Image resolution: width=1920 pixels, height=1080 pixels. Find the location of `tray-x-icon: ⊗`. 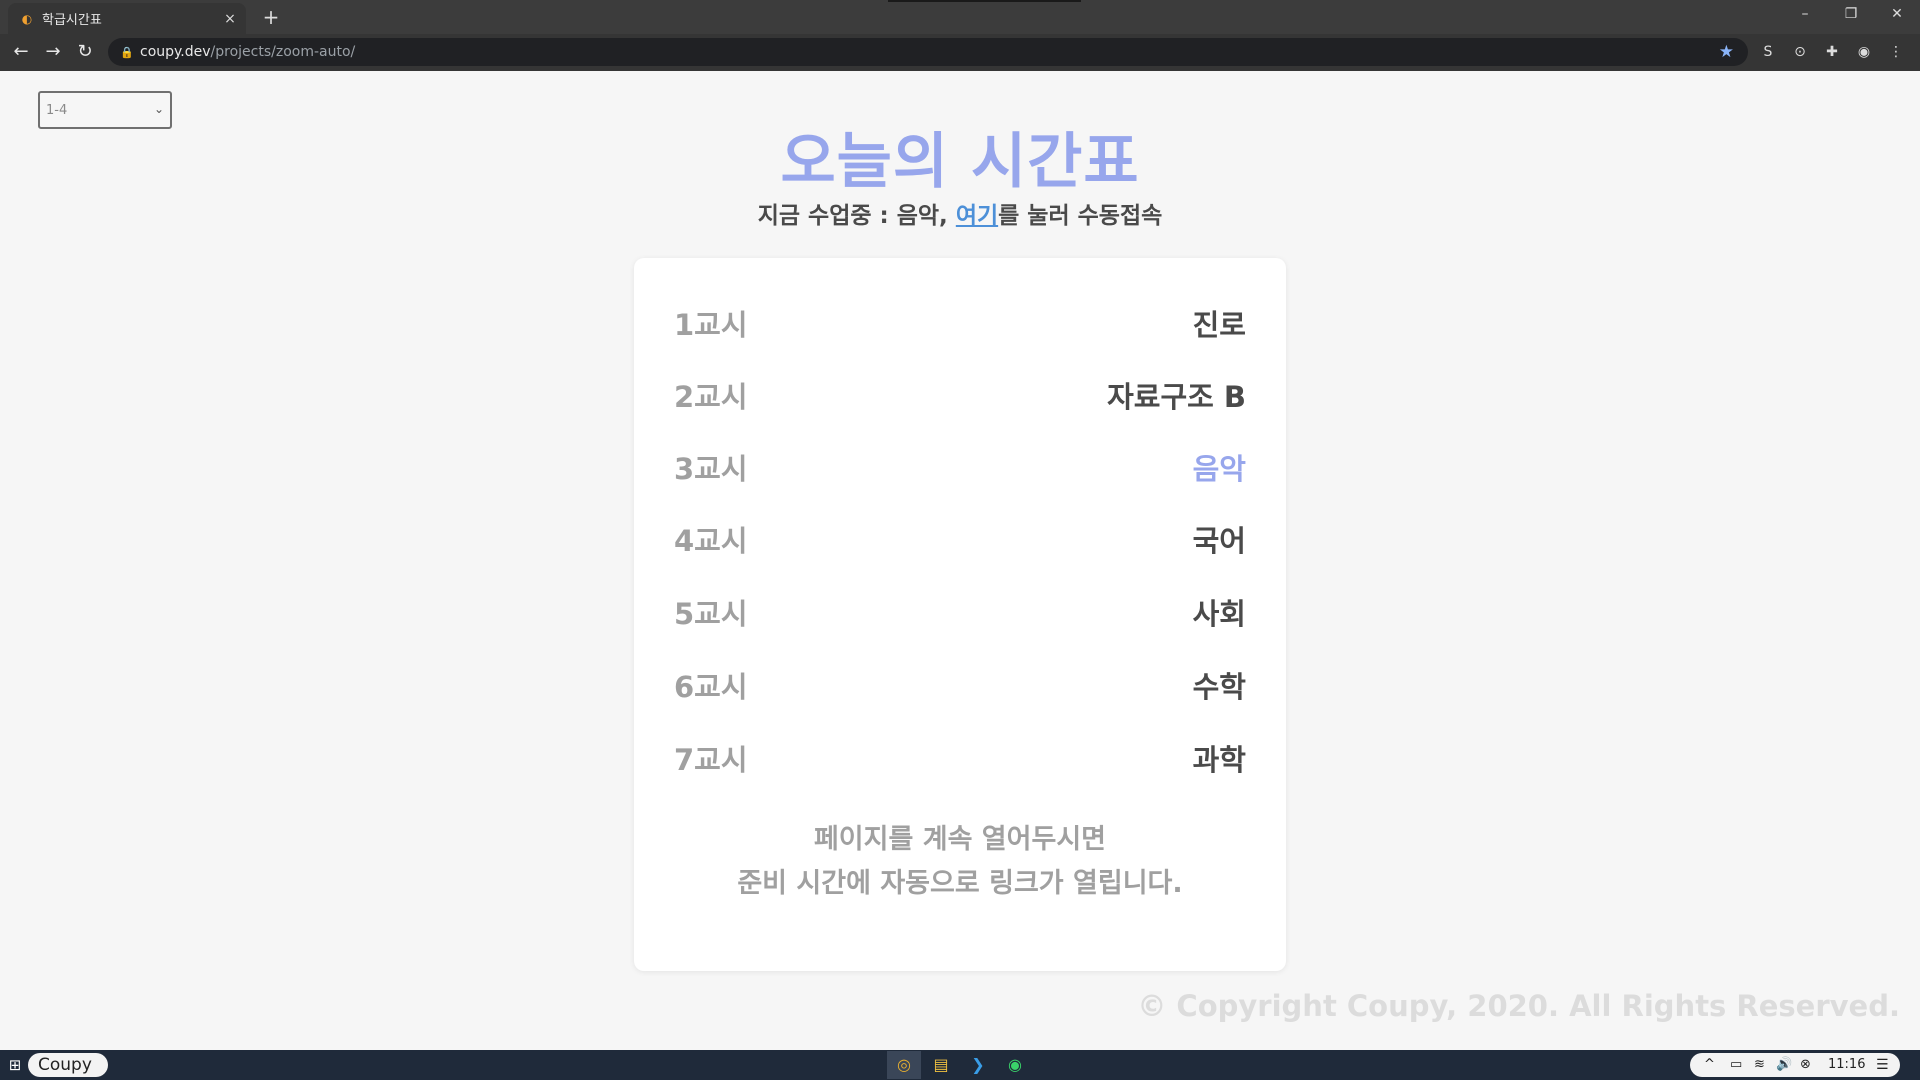

tray-x-icon: ⊗ is located at coordinates (1805, 1065).